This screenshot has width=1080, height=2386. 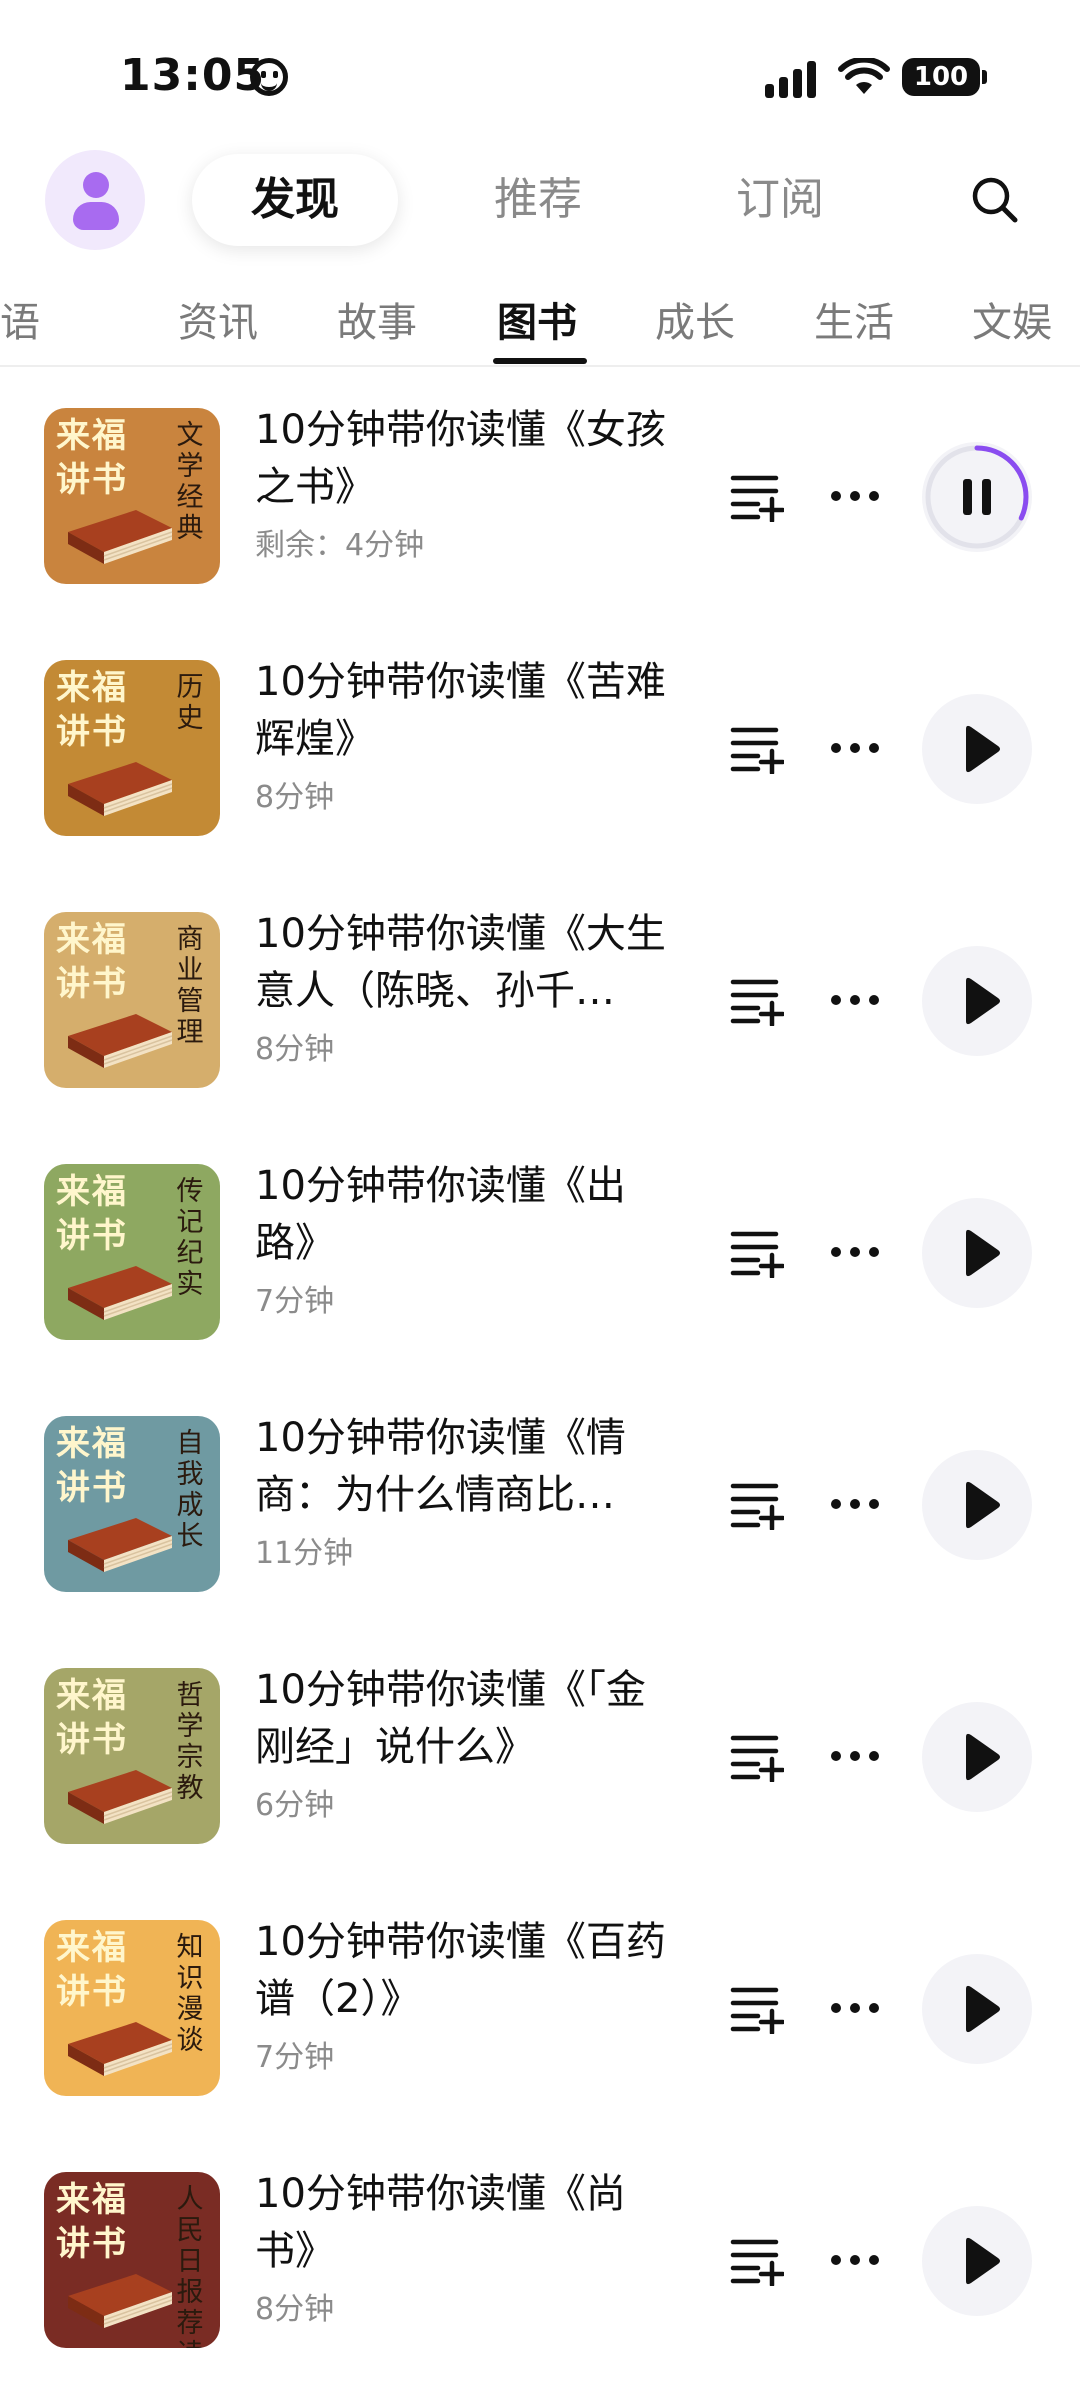 I want to click on book-title: 10分钟带你读懂《女孩之书》, so click(x=470, y=459).